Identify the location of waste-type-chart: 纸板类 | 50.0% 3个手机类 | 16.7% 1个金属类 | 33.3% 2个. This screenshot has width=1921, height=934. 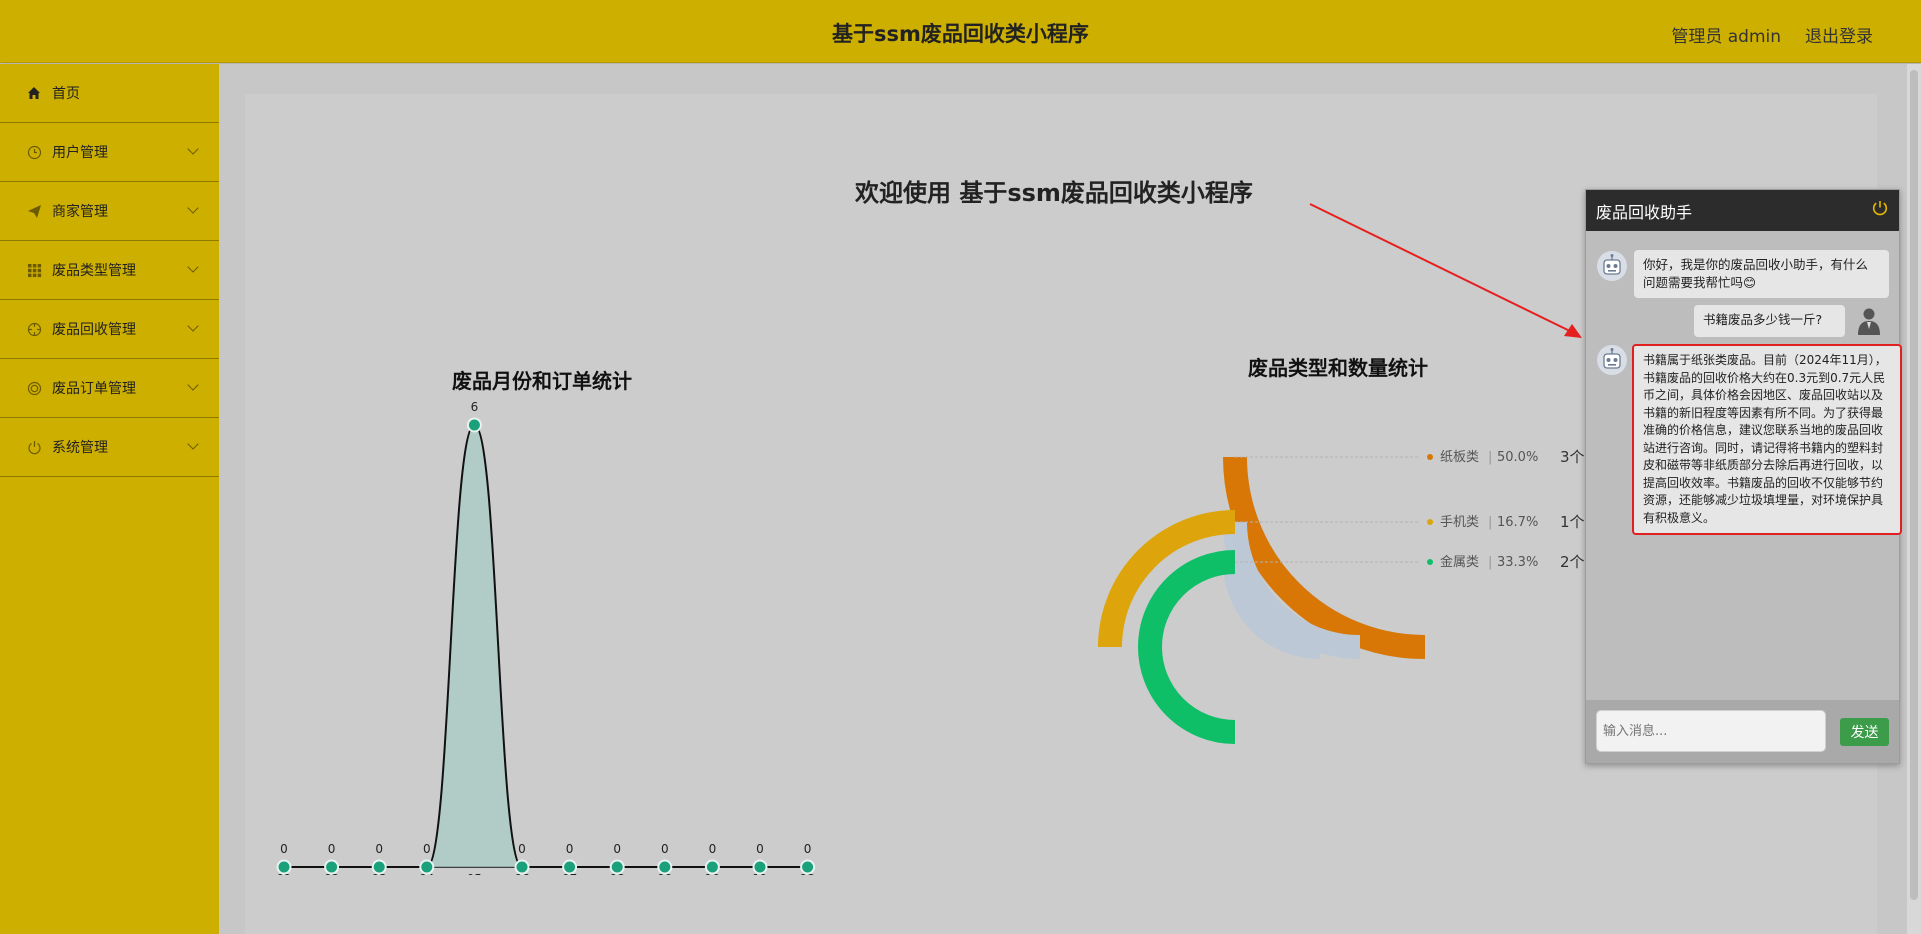
(1341, 596).